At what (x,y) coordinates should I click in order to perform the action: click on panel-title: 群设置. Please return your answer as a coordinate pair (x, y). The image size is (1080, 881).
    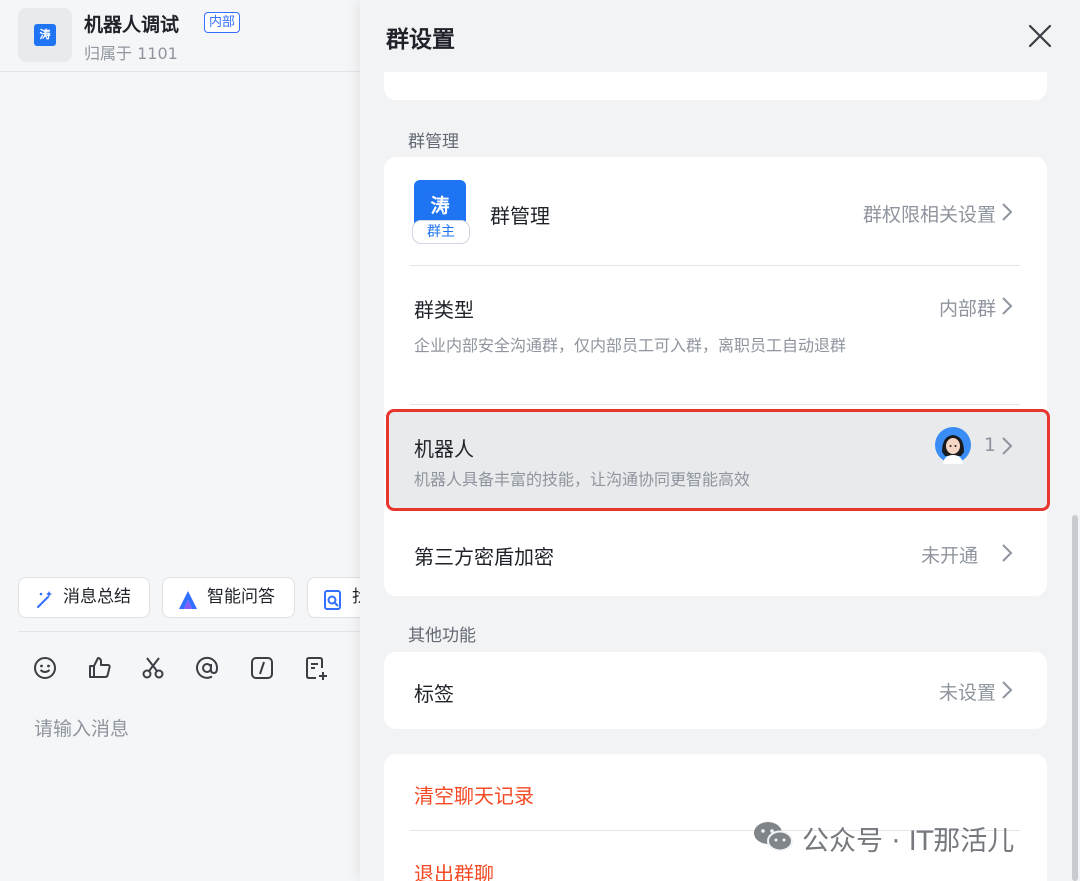
    Looking at the image, I should click on (420, 40).